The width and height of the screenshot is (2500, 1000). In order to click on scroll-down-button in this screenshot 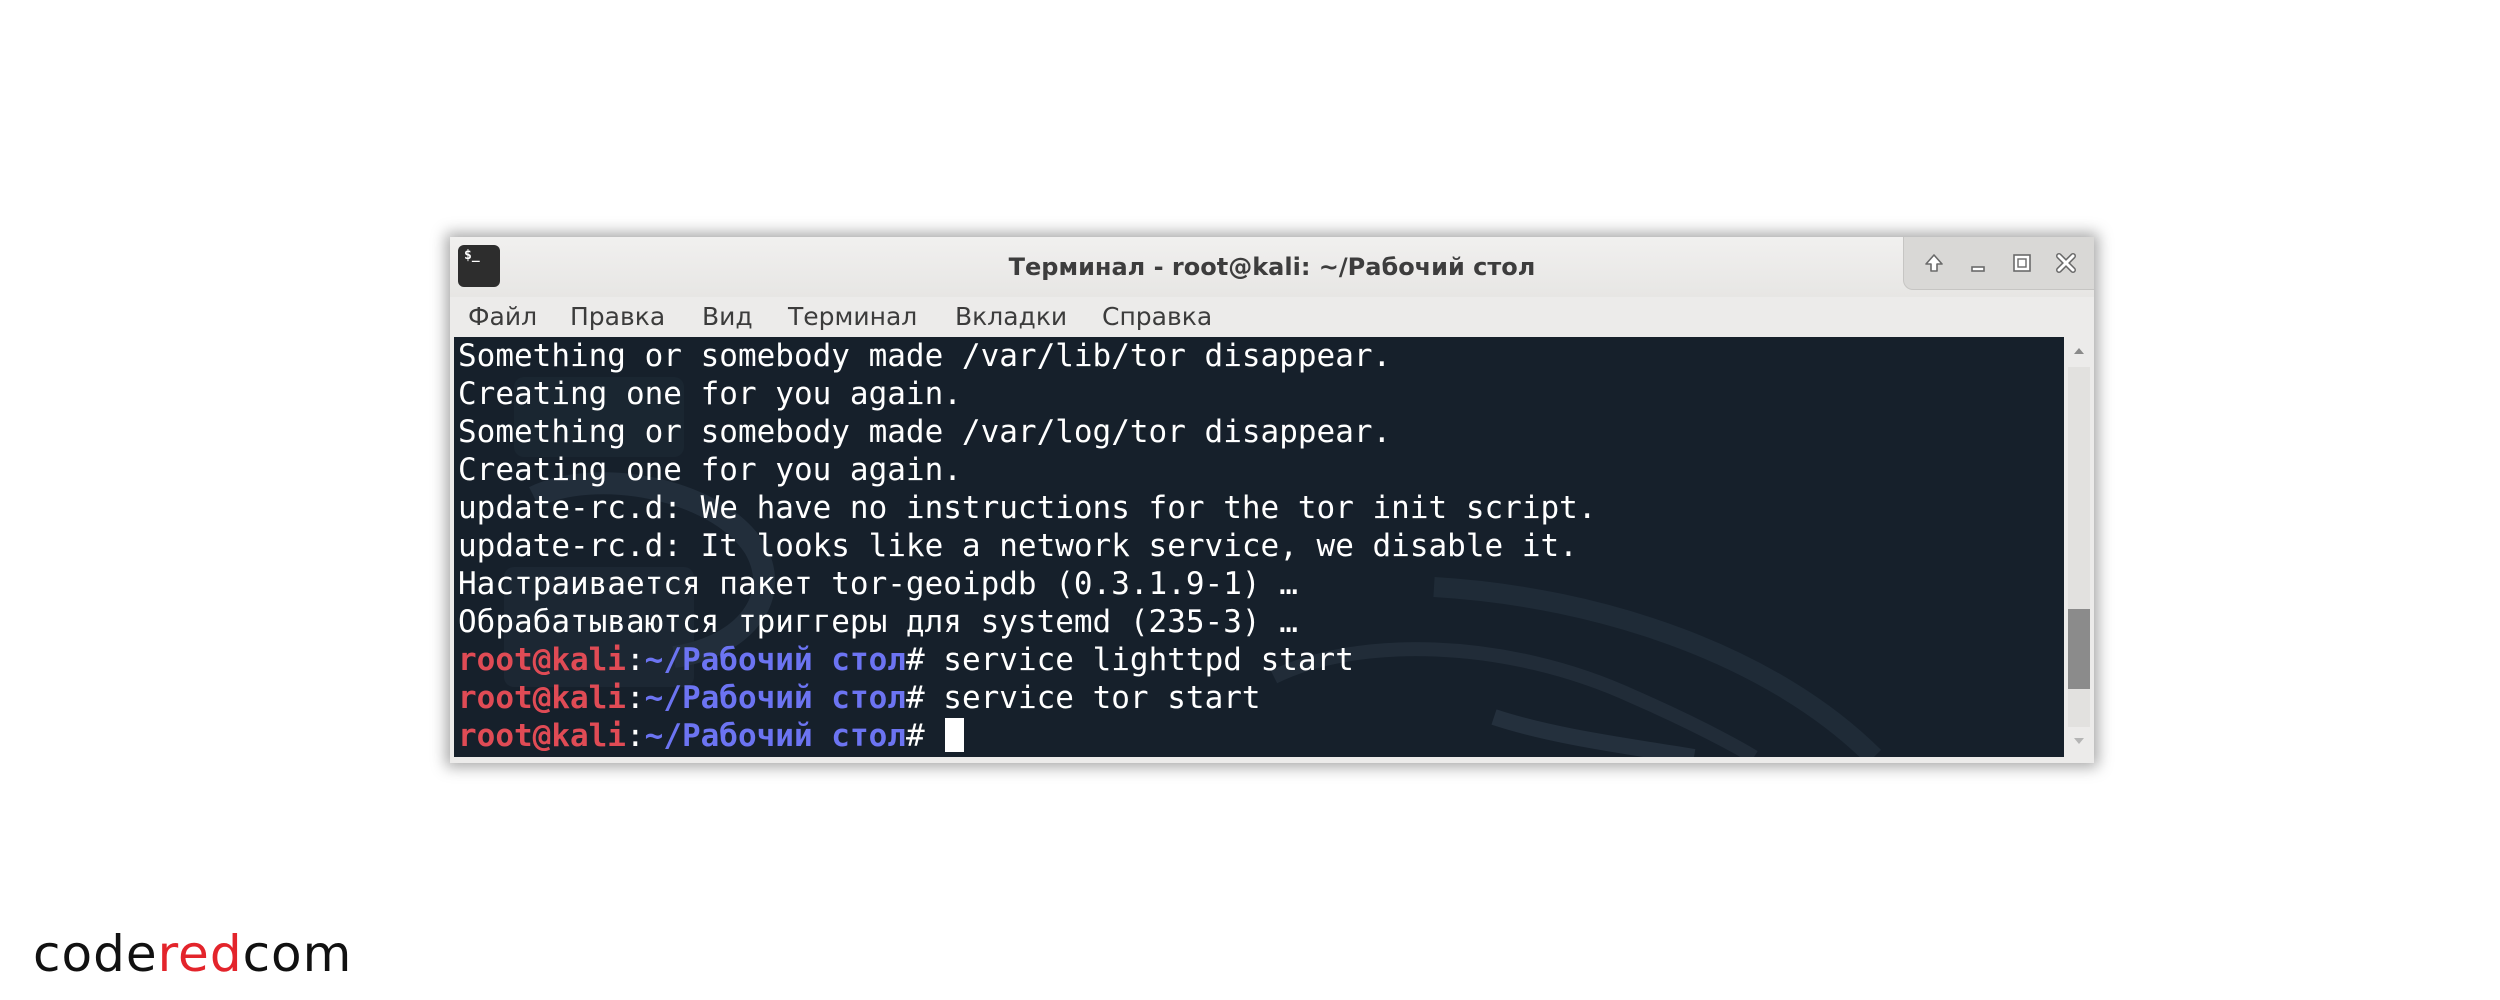, I will do `click(2079, 741)`.